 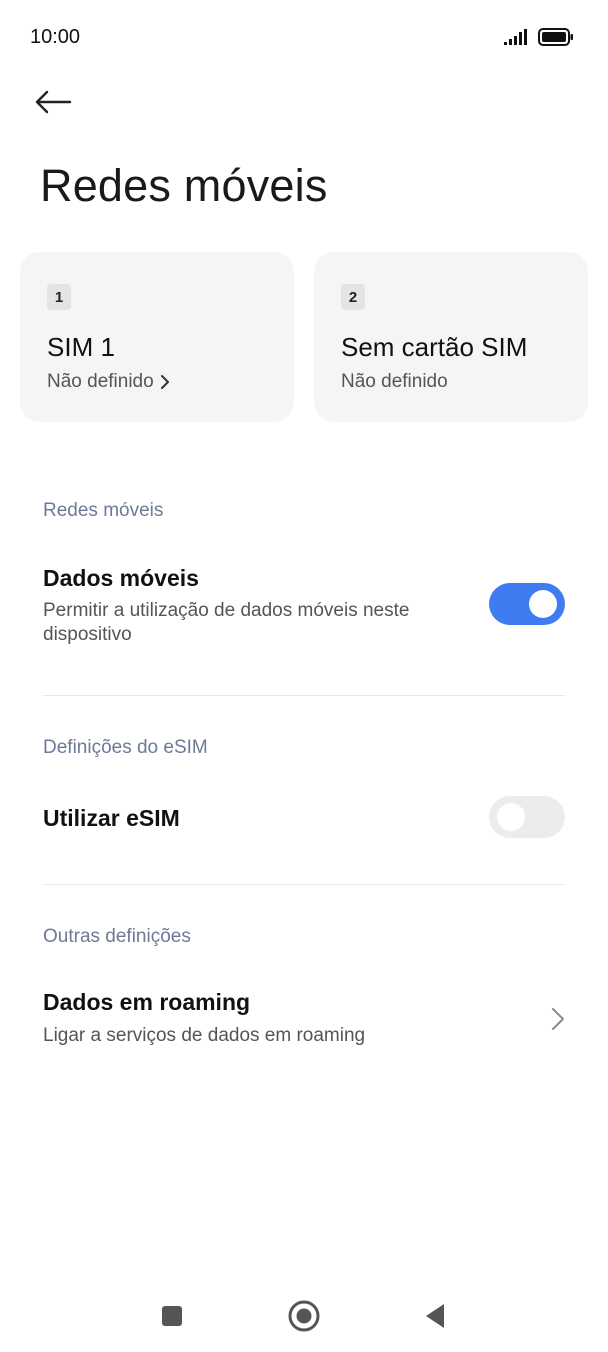 I want to click on recents-button, so click(x=172, y=1316).